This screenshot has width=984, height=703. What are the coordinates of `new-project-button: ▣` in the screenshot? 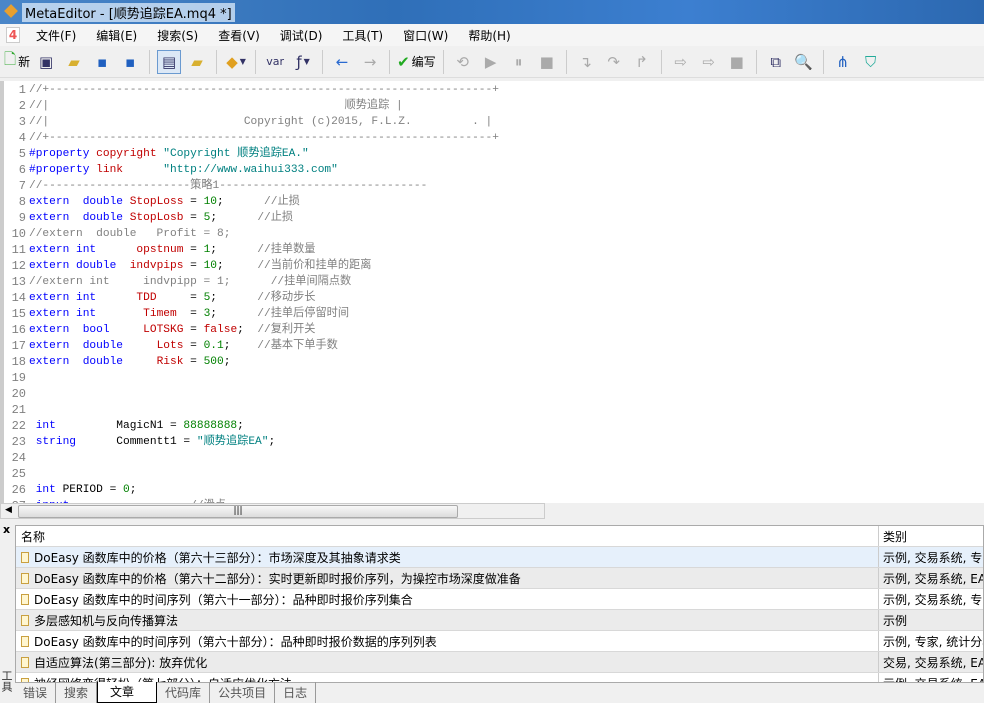 It's located at (46, 62).